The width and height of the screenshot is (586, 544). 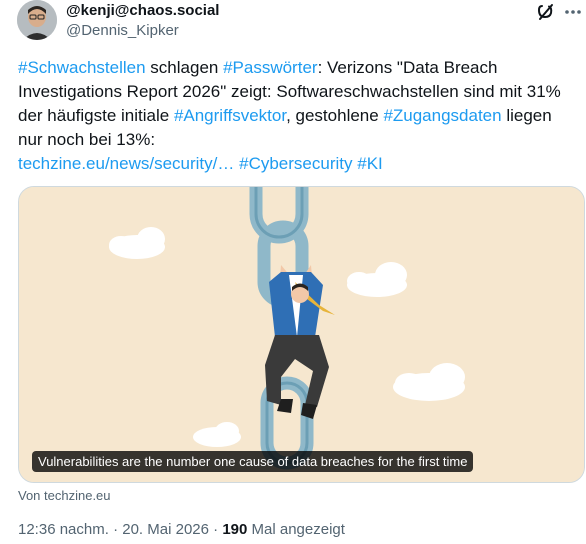 What do you see at coordinates (82, 67) in the screenshot?
I see `hashtag-schwachstellen: #Schwachstellen` at bounding box center [82, 67].